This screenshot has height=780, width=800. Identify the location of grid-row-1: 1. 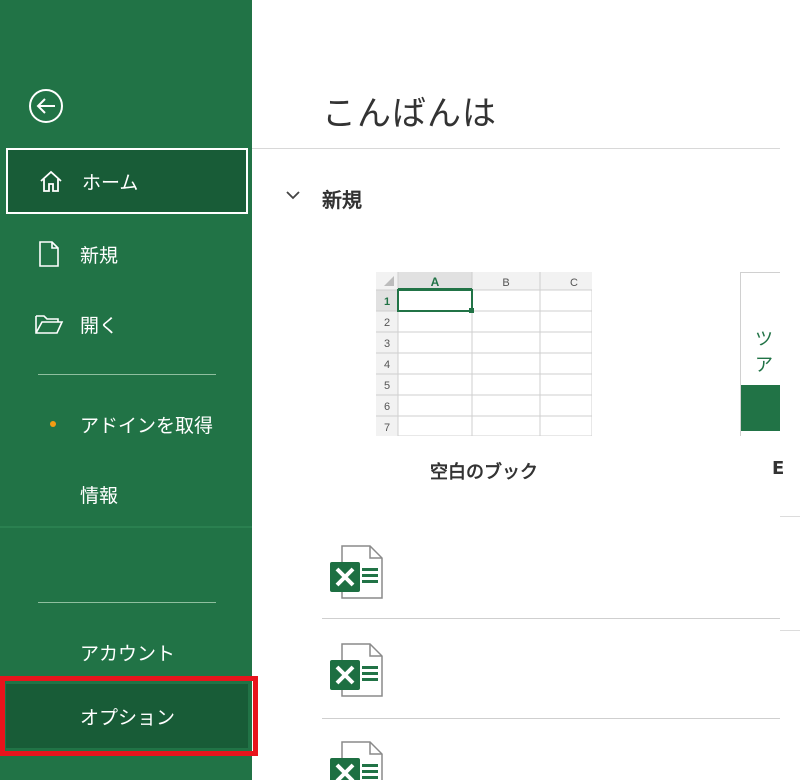
(387, 302).